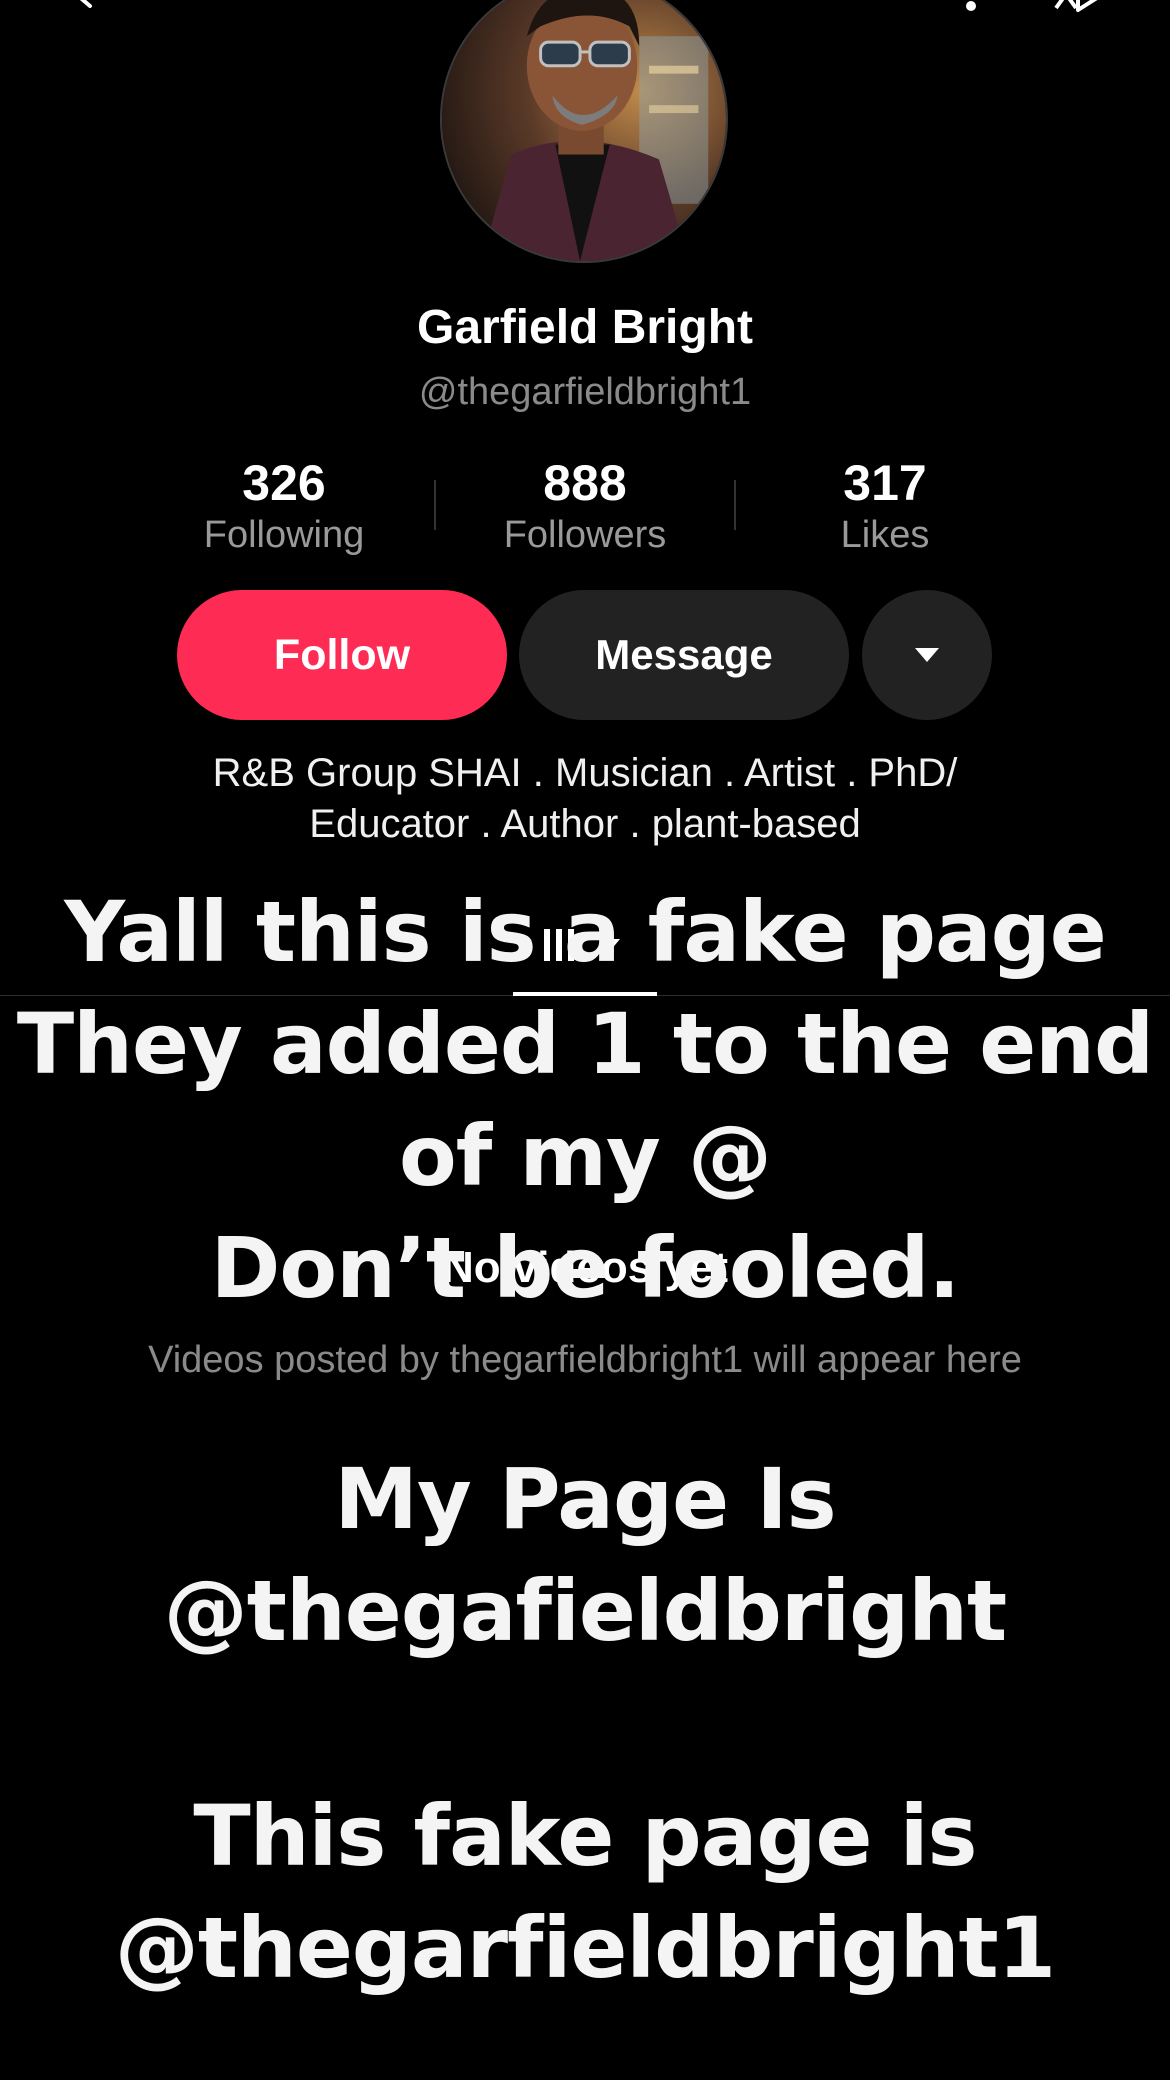  Describe the element at coordinates (584, 131) in the screenshot. I see `avatar` at that location.